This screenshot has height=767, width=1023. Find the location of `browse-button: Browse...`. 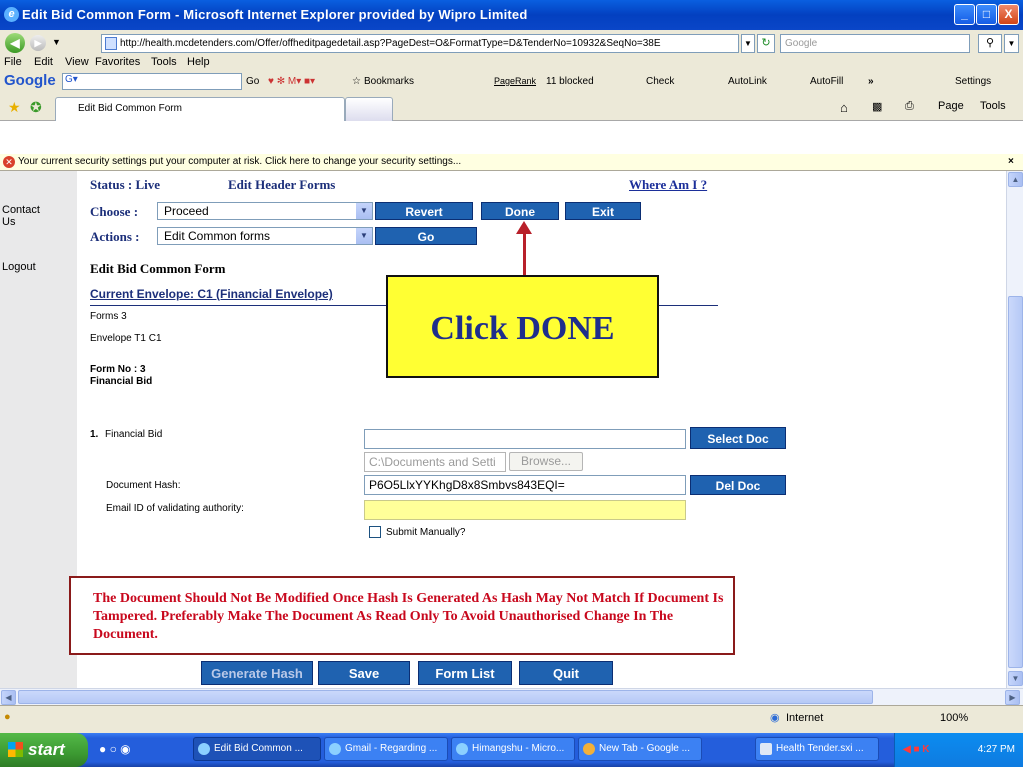

browse-button: Browse... is located at coordinates (546, 461).